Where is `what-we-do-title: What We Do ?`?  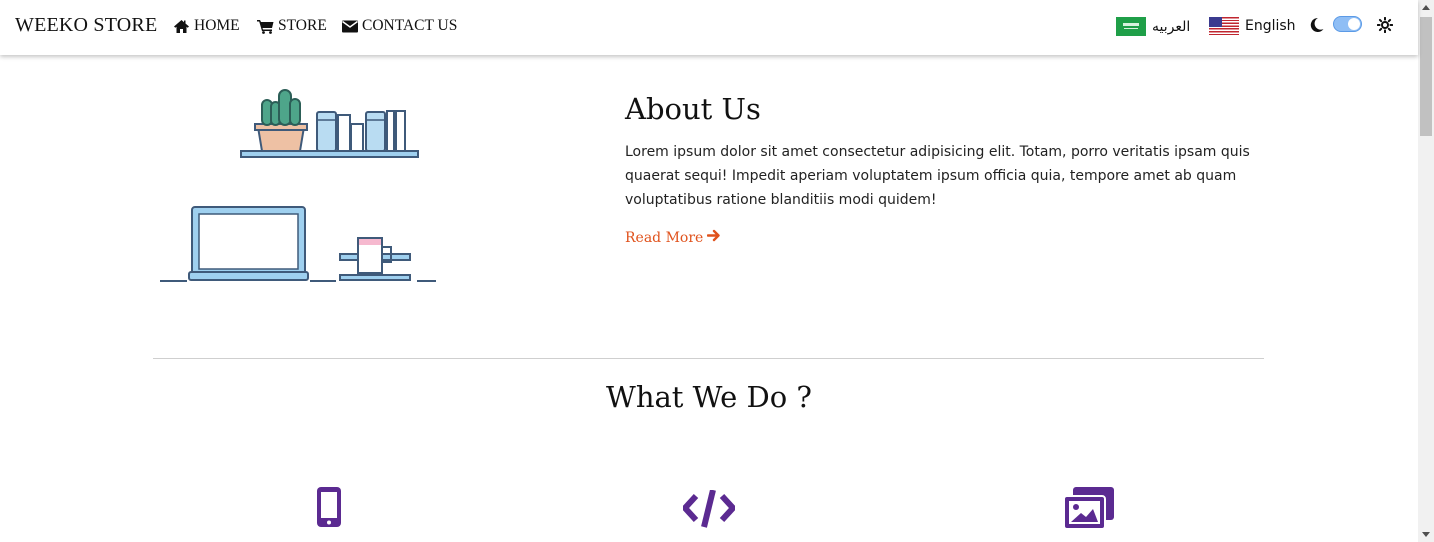 what-we-do-title: What We Do ? is located at coordinates (709, 397).